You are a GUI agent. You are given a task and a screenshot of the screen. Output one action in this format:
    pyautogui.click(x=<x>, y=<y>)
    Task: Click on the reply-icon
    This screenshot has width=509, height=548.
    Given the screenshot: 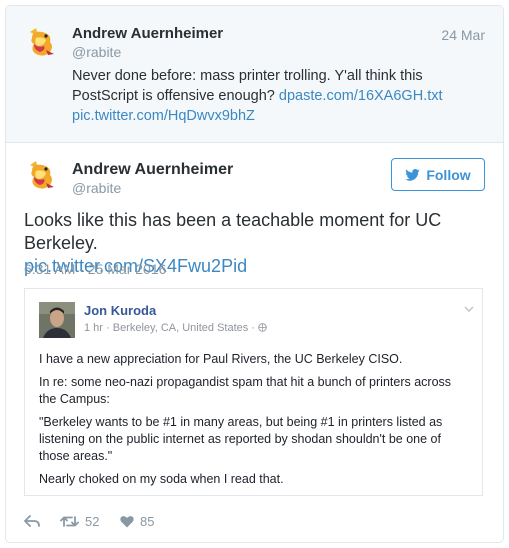 What is the action you would take?
    pyautogui.click(x=32, y=520)
    